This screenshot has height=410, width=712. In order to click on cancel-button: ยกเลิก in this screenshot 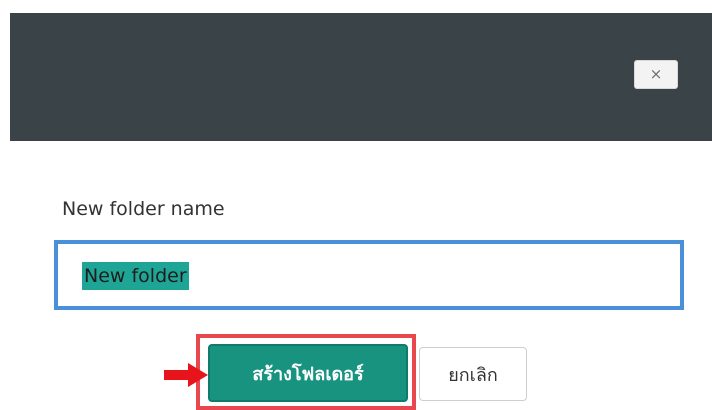, I will do `click(473, 374)`.